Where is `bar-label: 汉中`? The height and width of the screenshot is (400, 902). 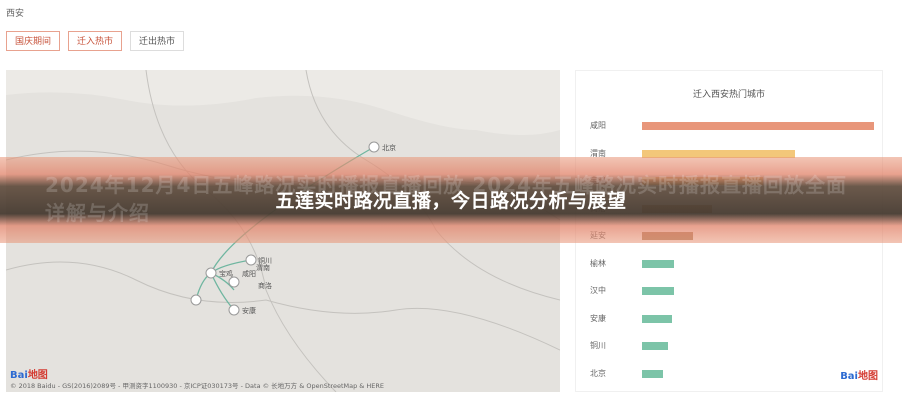
bar-label: 汉中 is located at coordinates (598, 290).